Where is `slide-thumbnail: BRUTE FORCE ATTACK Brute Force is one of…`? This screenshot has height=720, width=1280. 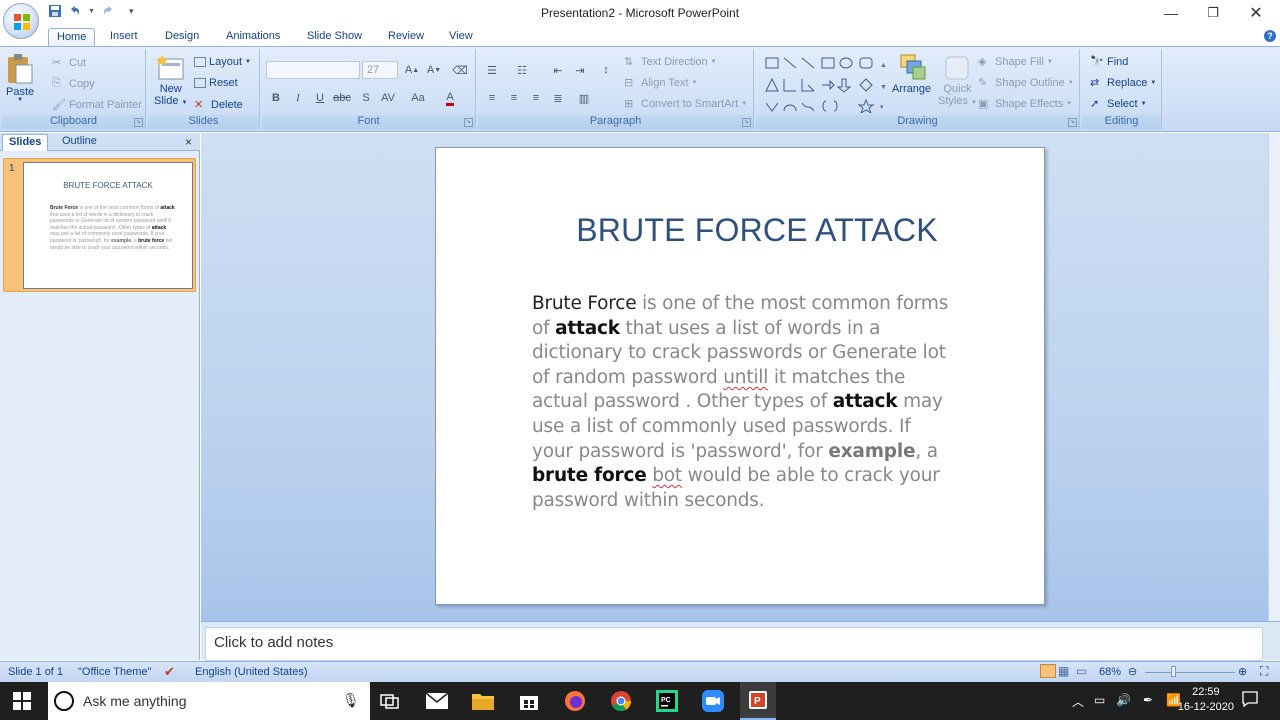 slide-thumbnail: BRUTE FORCE ATTACK Brute Force is one of… is located at coordinates (108, 225).